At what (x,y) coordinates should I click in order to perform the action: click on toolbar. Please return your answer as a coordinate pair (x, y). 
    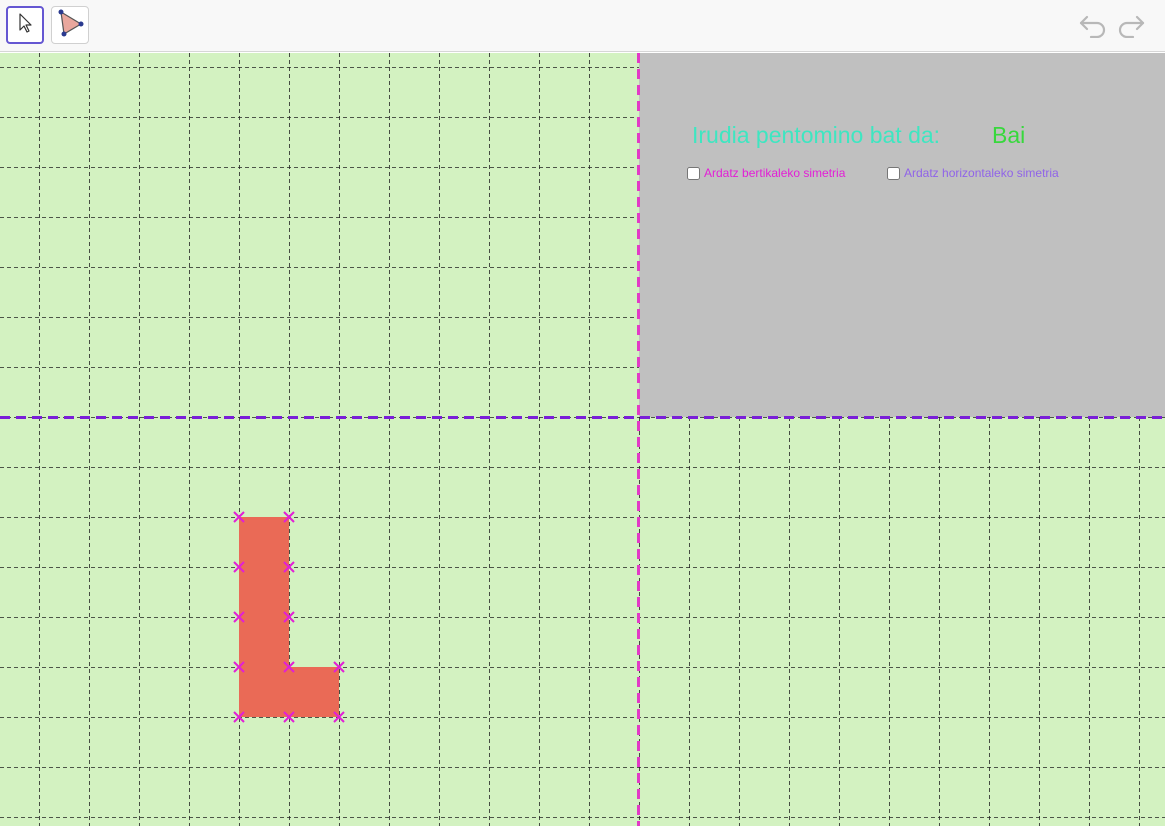
    Looking at the image, I should click on (582, 26).